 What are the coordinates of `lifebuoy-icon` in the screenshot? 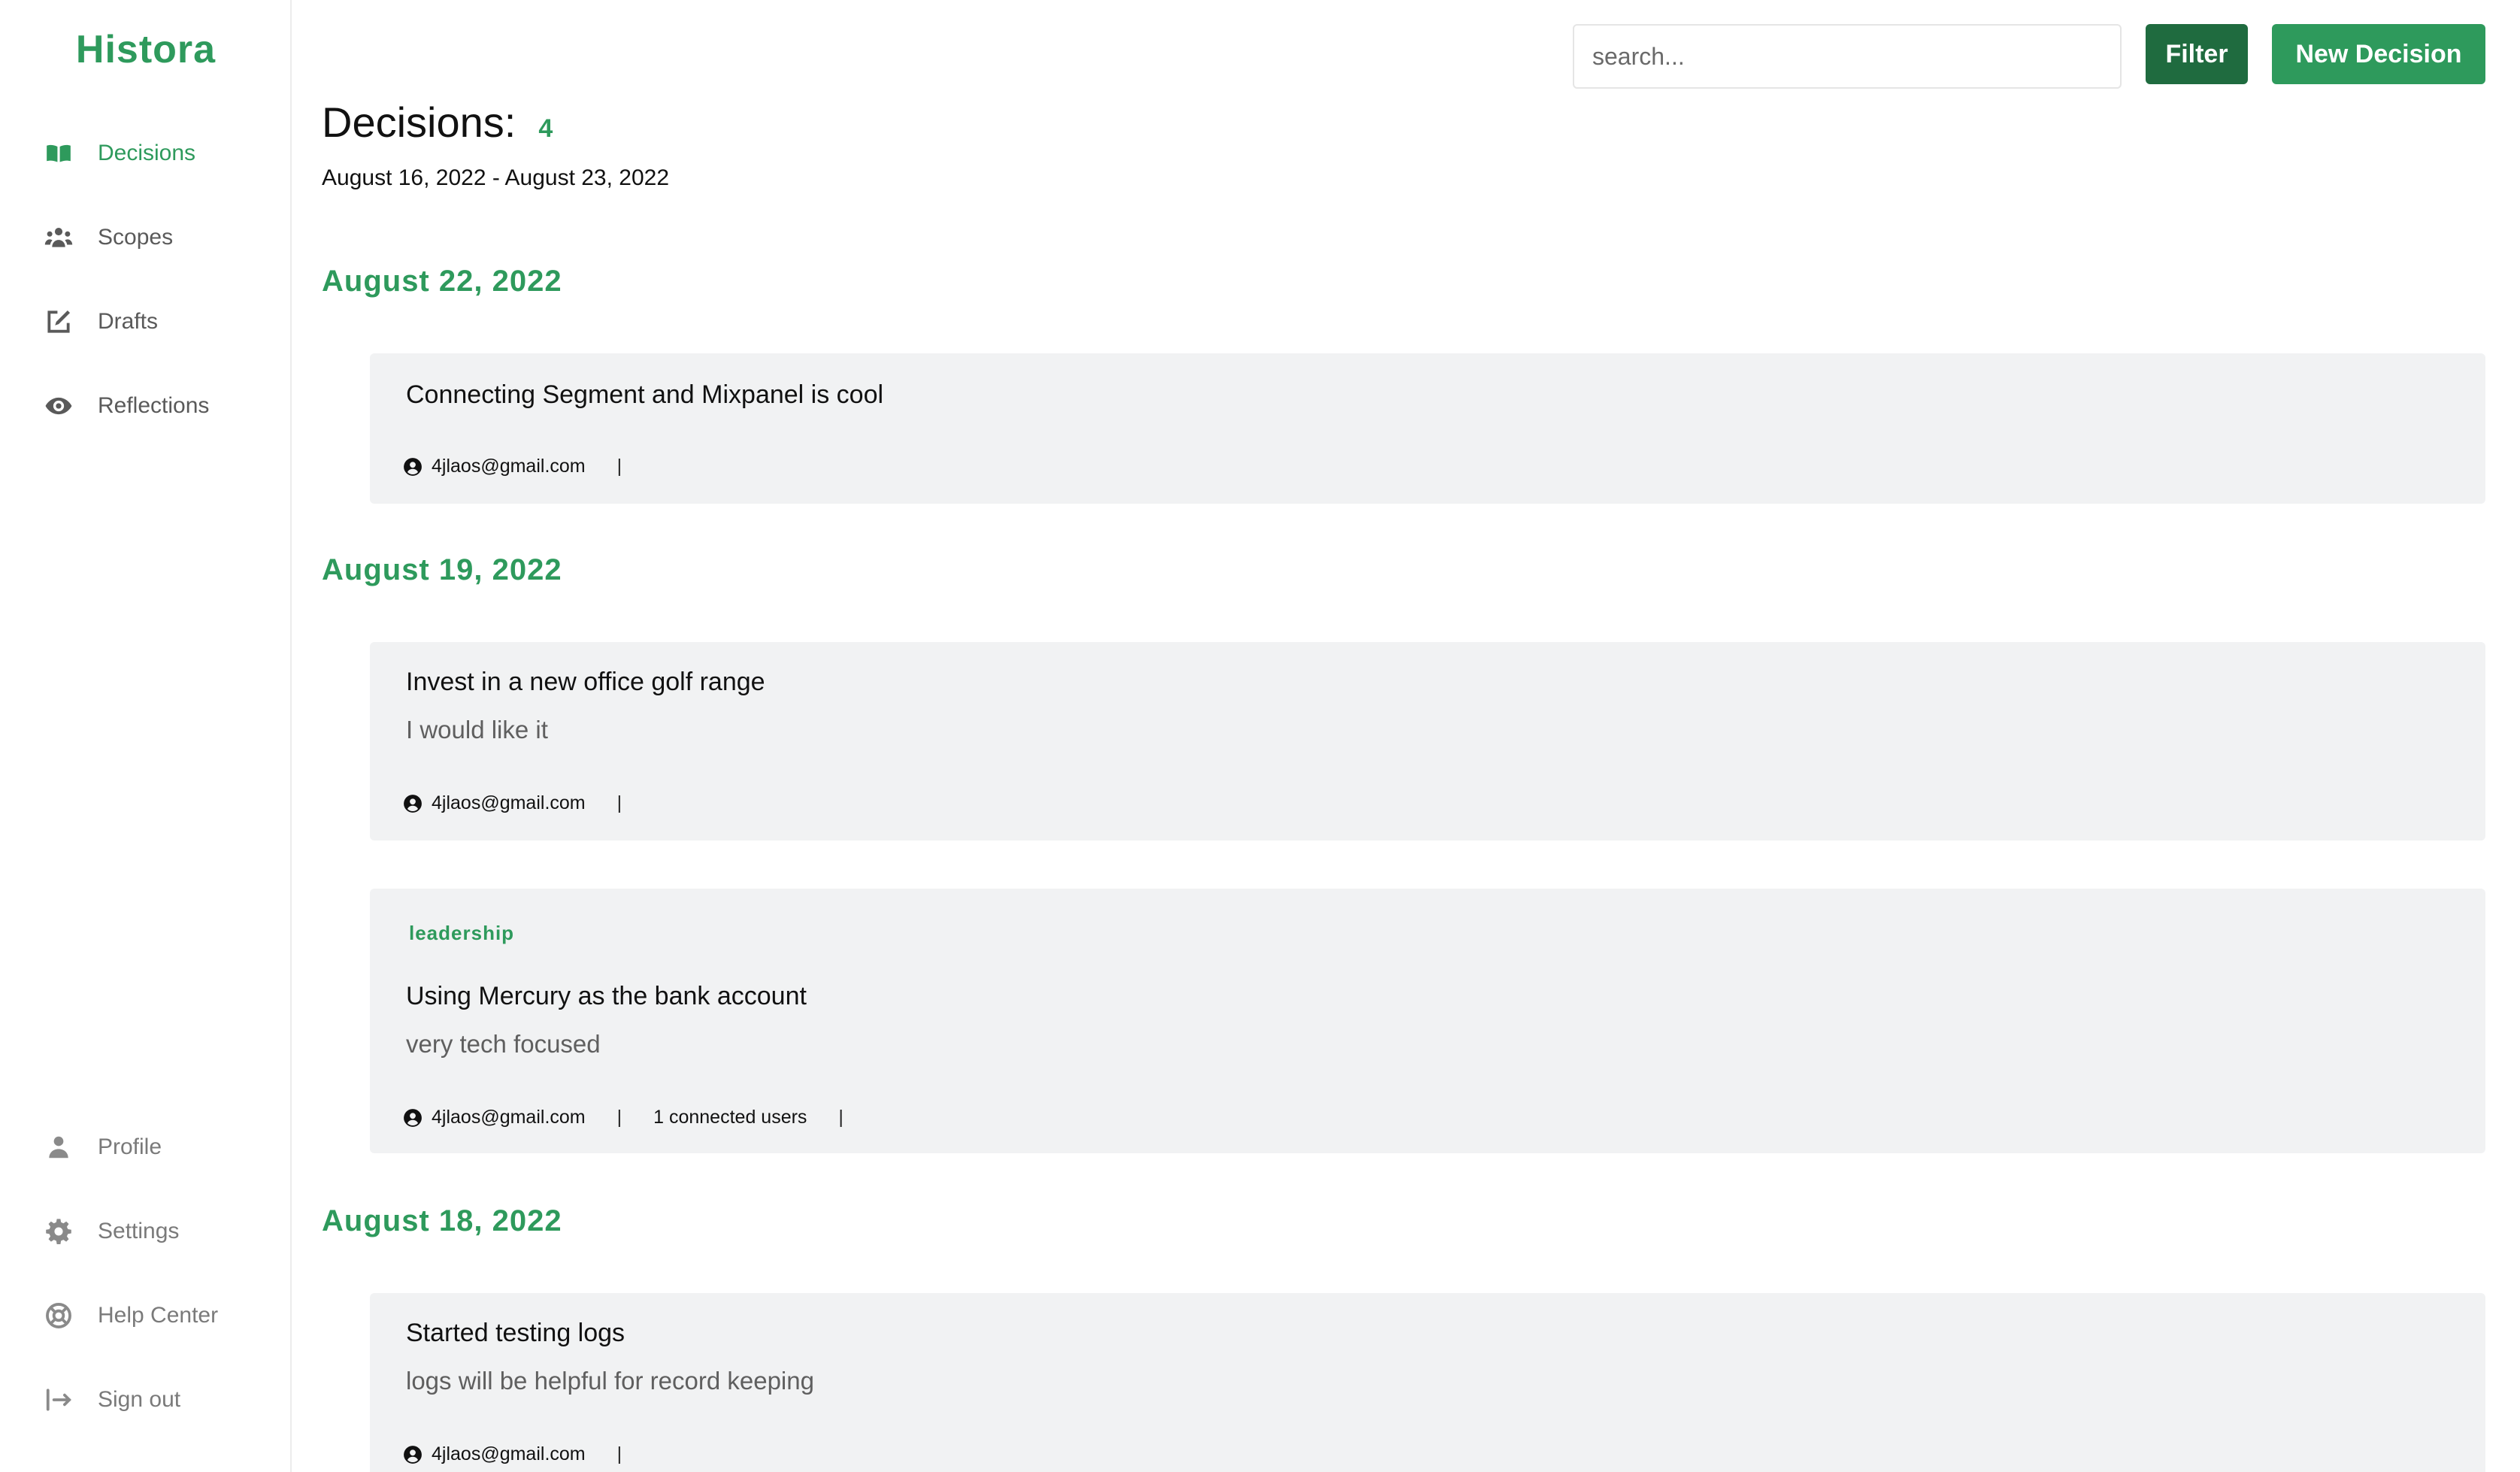 It's located at (58, 1315).